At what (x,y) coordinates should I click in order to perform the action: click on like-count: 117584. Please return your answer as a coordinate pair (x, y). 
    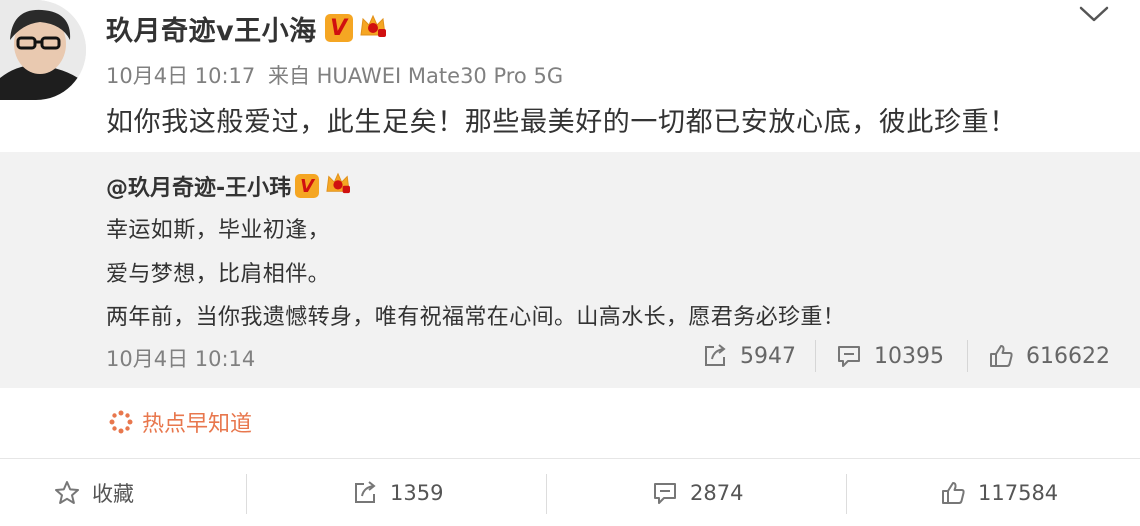
    Looking at the image, I should click on (1018, 493).